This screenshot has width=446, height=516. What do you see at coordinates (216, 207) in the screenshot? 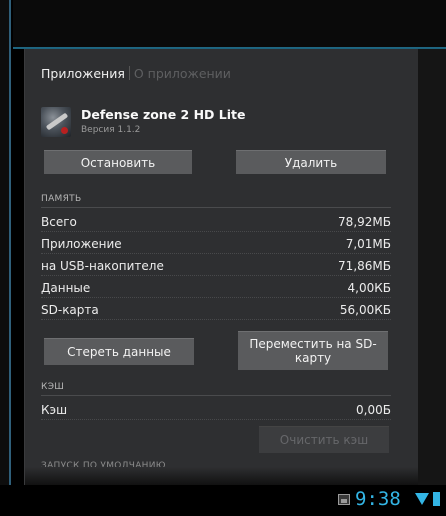
I see `storage-divider` at bounding box center [216, 207].